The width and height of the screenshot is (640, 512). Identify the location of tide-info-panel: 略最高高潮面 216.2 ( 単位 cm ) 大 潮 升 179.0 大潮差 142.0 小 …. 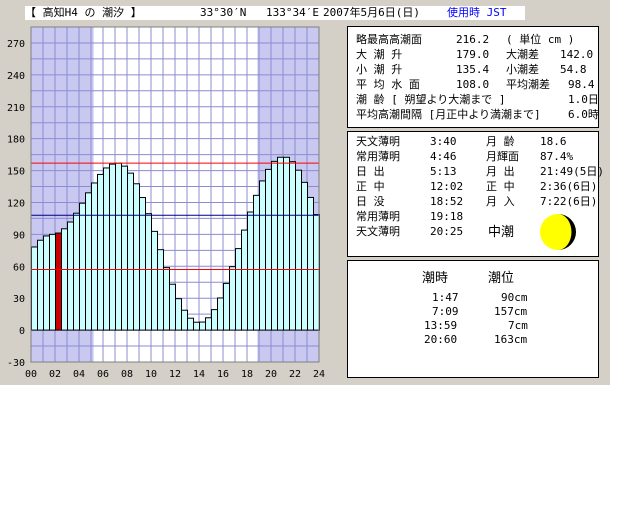
(473, 77).